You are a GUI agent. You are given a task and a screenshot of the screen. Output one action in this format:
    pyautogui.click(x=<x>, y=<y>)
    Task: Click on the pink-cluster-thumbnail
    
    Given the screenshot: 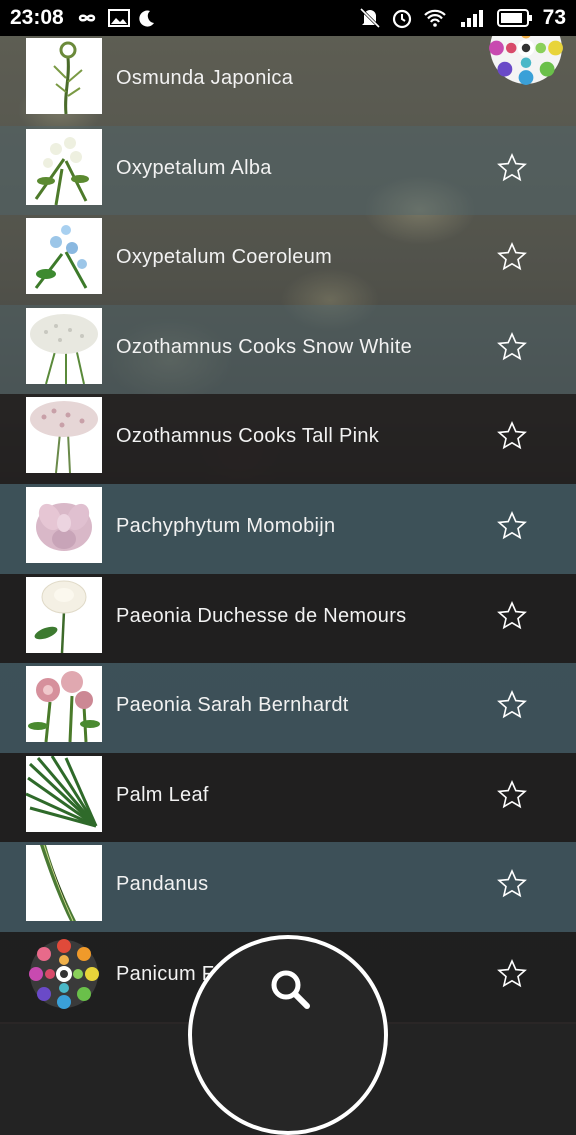 What is the action you would take?
    pyautogui.click(x=64, y=435)
    